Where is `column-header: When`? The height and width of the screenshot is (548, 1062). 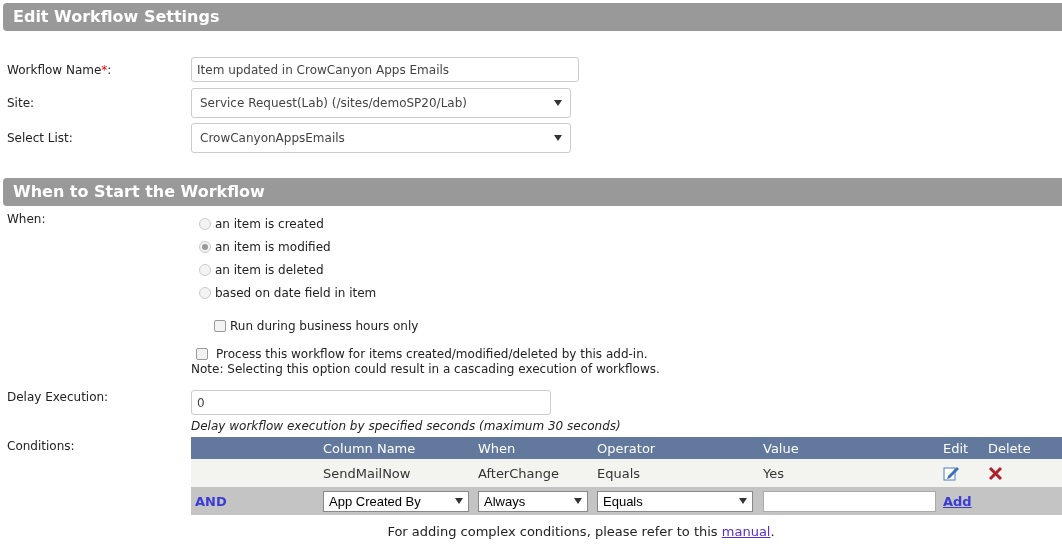
column-header: When is located at coordinates (497, 448).